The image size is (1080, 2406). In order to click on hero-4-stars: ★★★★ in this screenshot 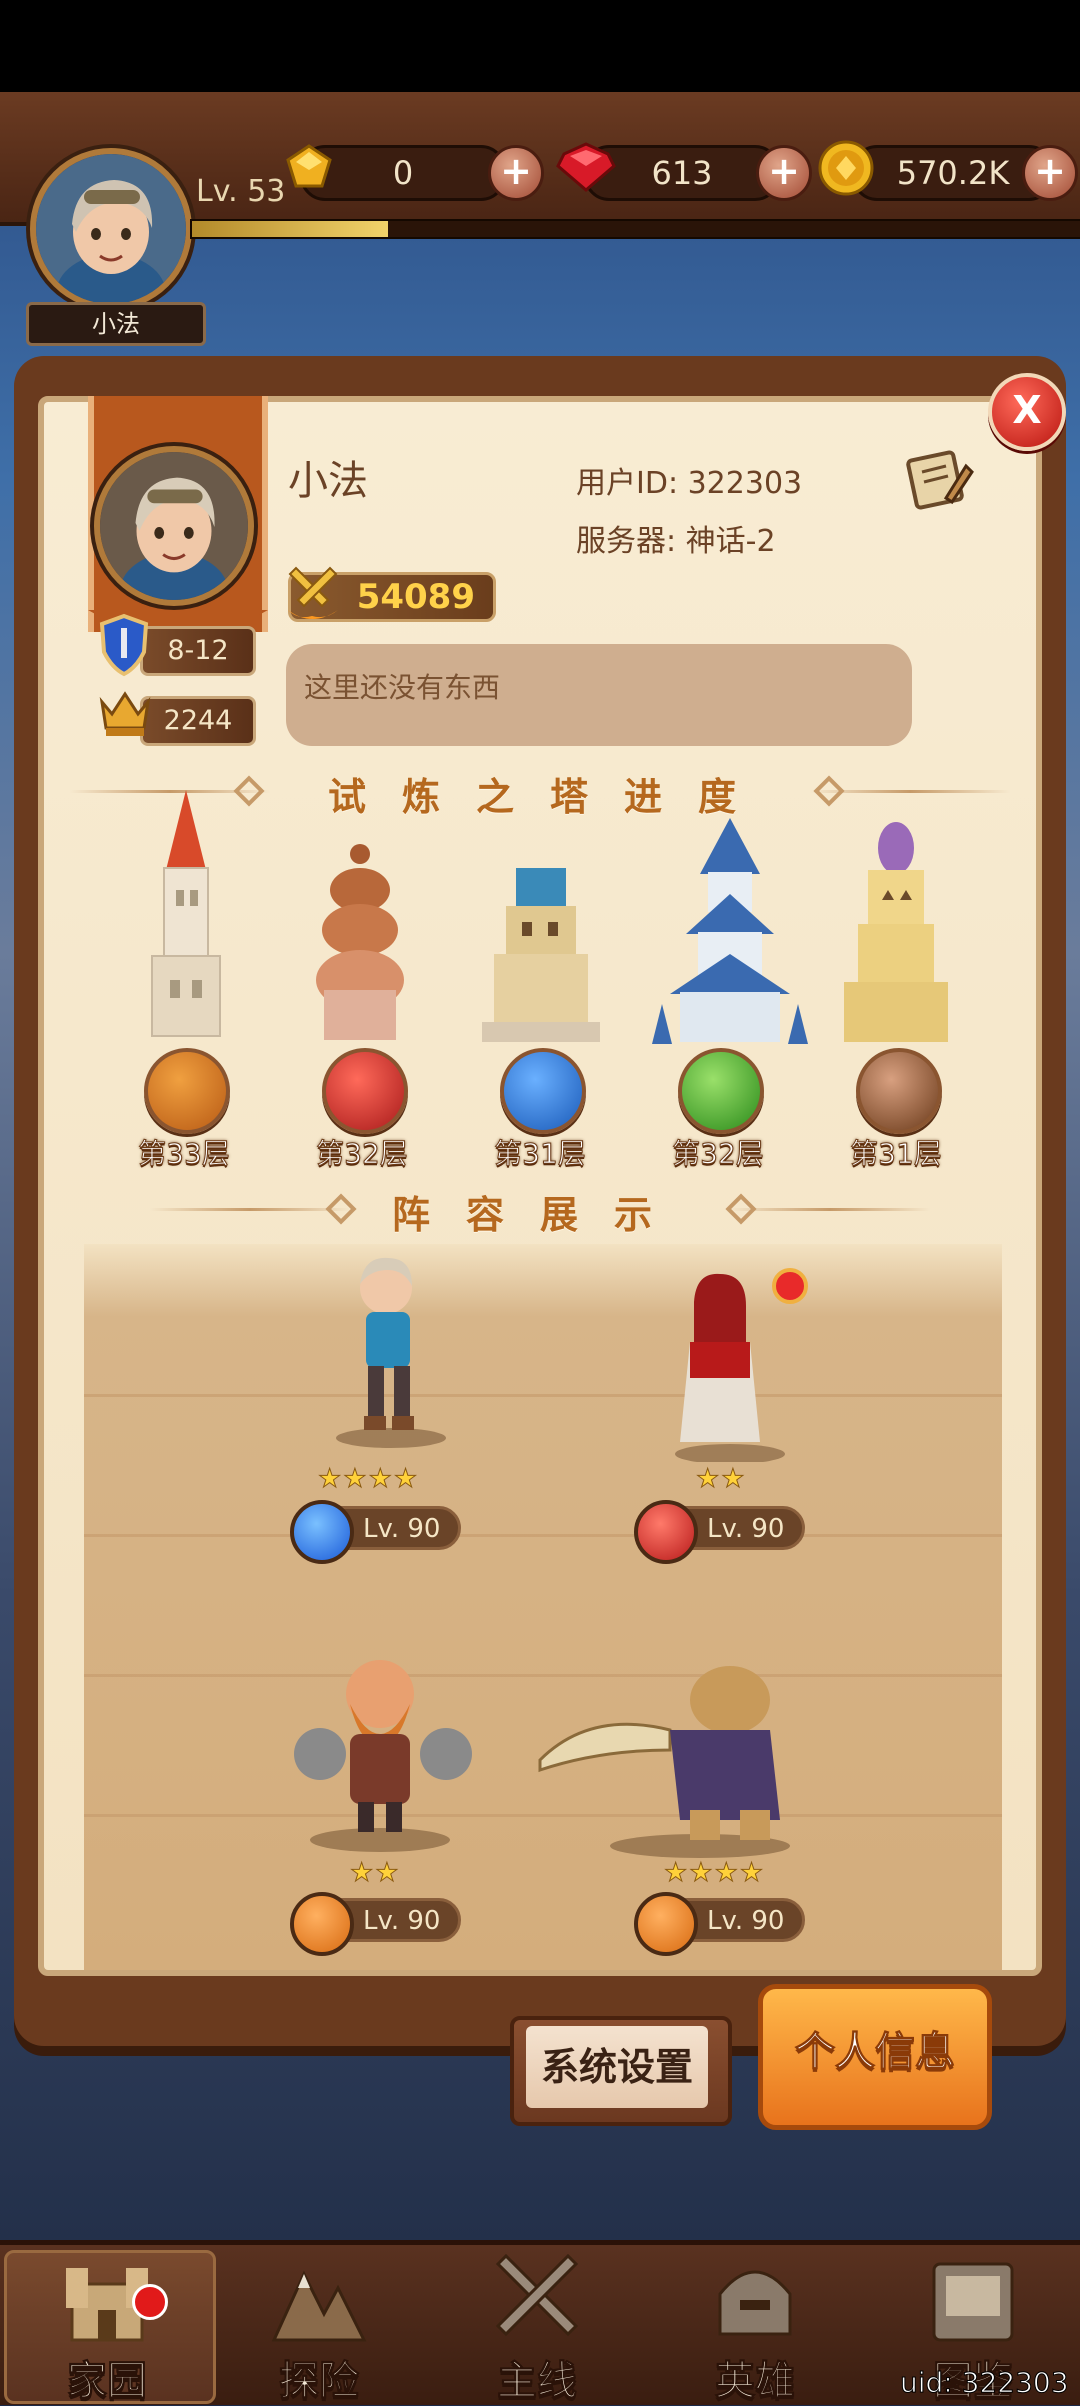, I will do `click(714, 1873)`.